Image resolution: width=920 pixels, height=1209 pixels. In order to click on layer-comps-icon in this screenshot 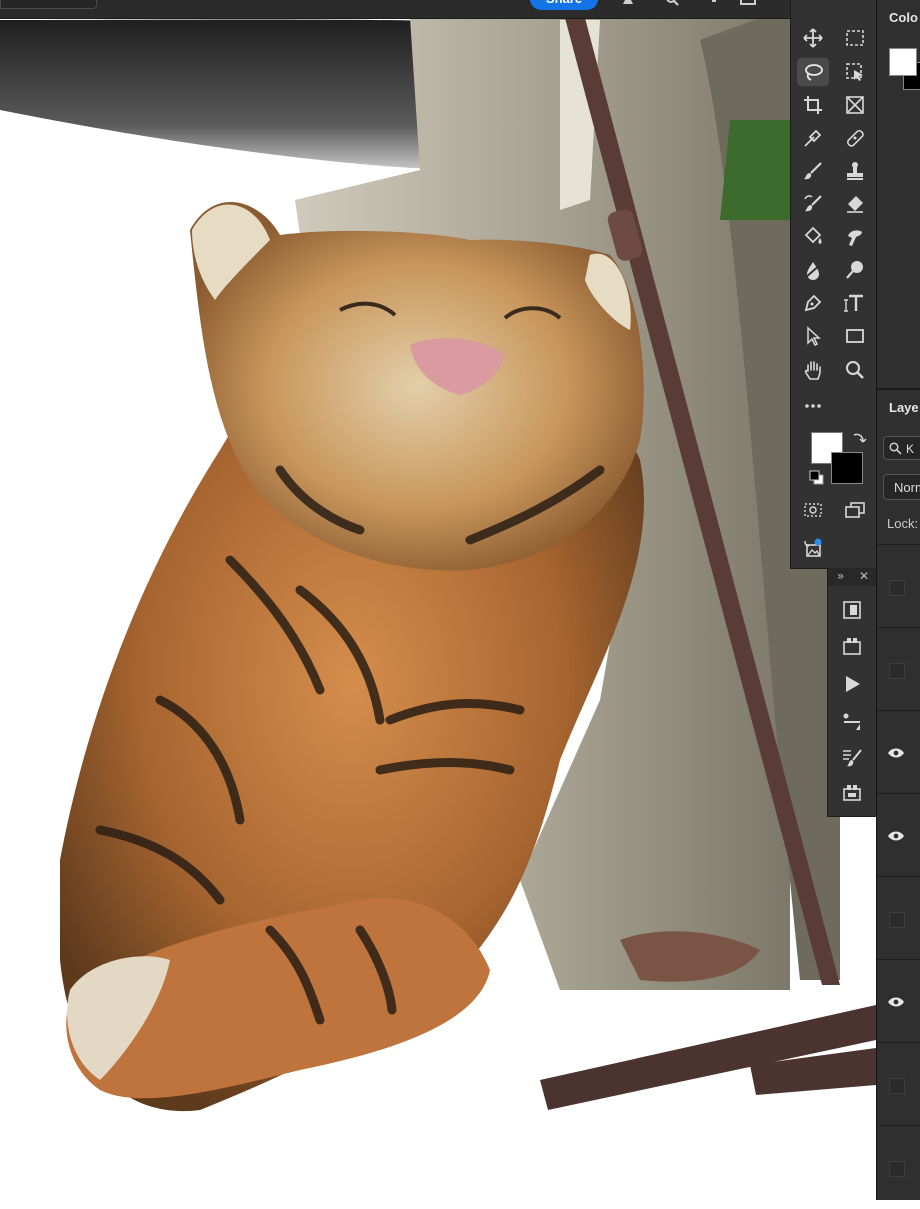, I will do `click(852, 646)`.